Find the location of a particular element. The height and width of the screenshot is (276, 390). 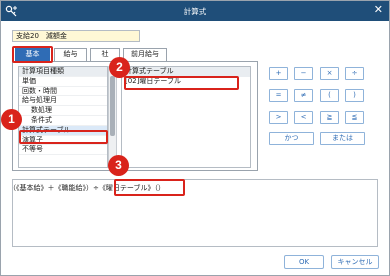

open-paren-button: ( is located at coordinates (329, 95).